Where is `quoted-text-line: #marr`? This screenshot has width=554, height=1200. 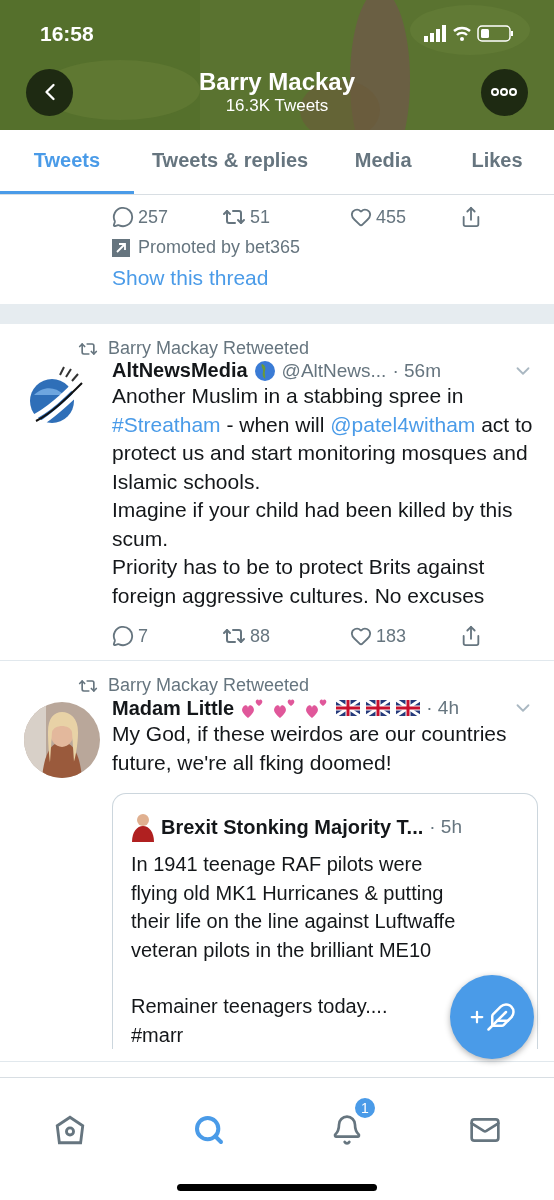 quoted-text-line: #marr is located at coordinates (157, 1035).